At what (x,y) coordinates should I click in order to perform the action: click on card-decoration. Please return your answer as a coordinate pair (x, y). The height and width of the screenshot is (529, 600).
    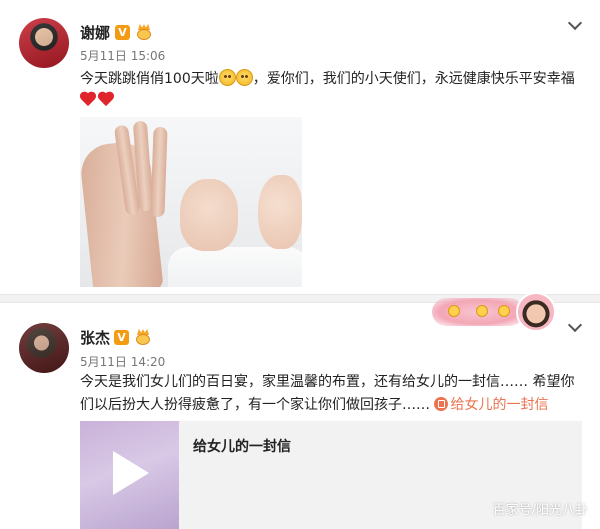
    Looking at the image, I should click on (502, 312).